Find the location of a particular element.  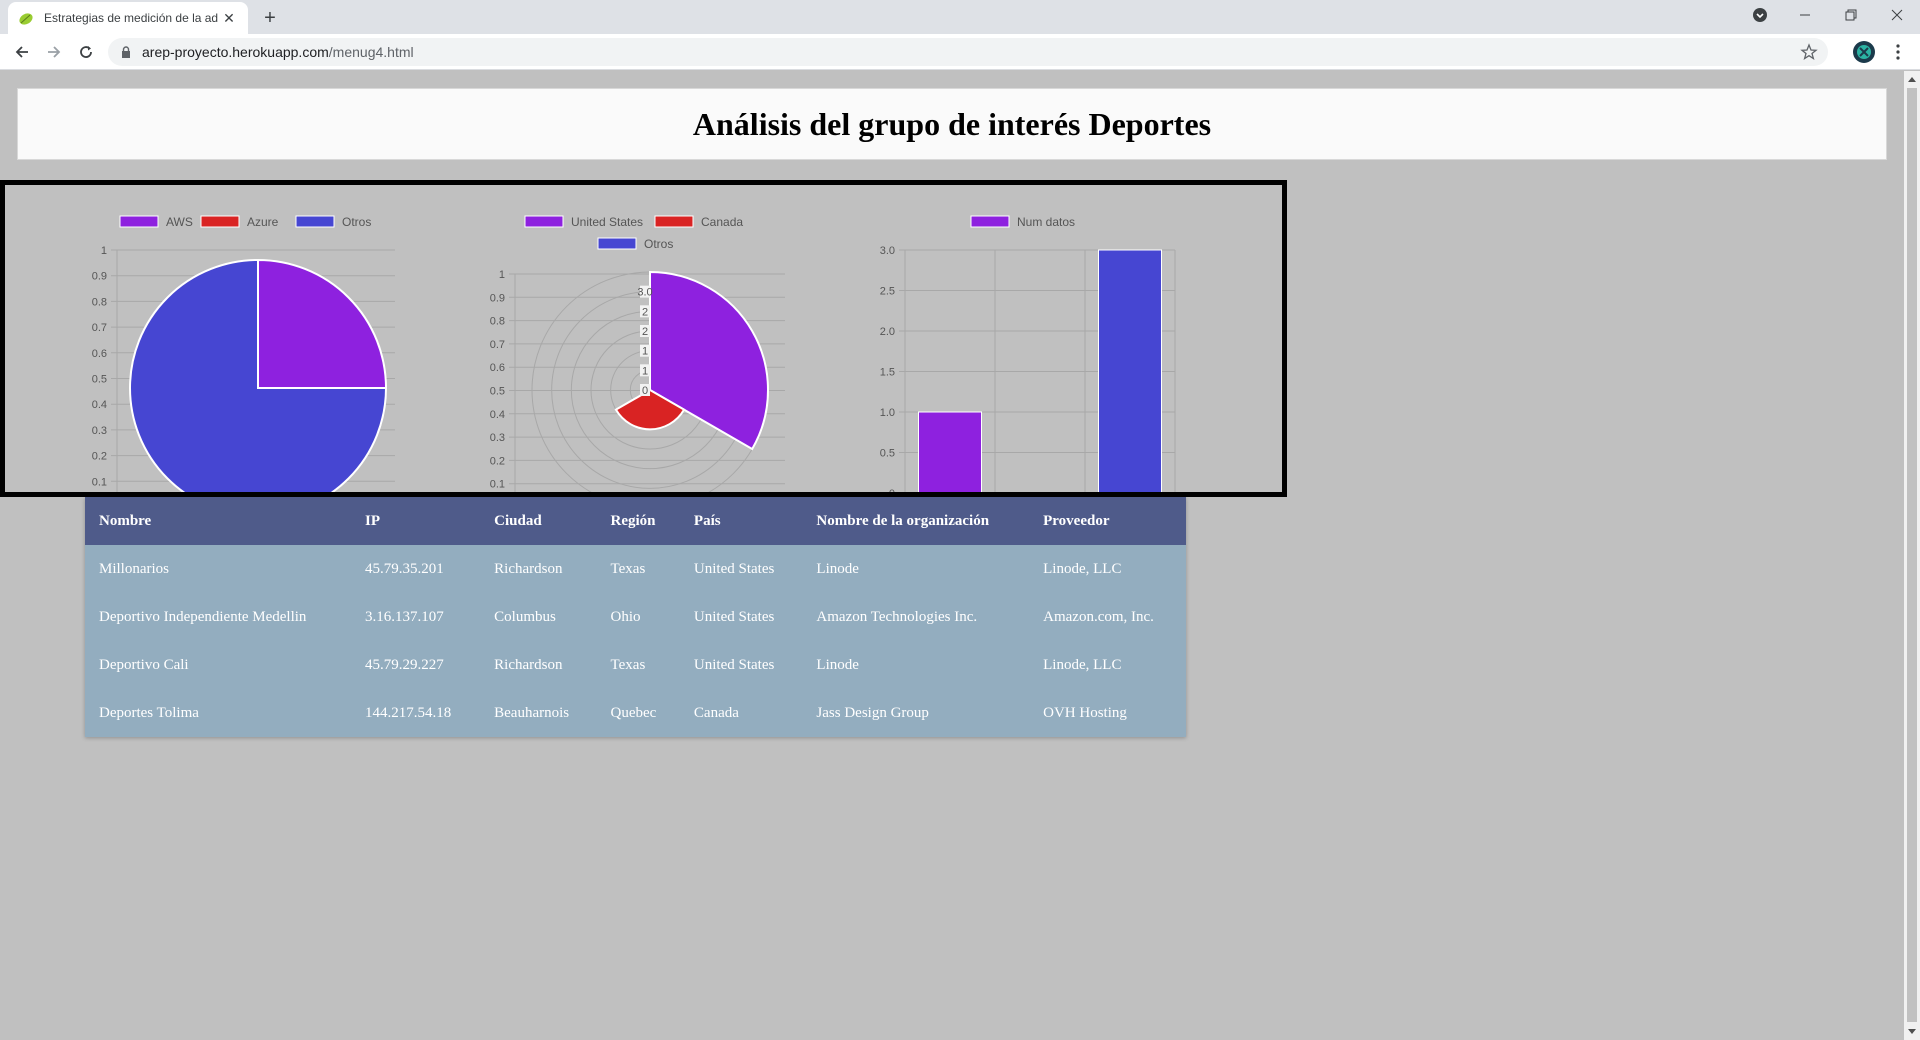

close-icon: ✕ is located at coordinates (229, 18).